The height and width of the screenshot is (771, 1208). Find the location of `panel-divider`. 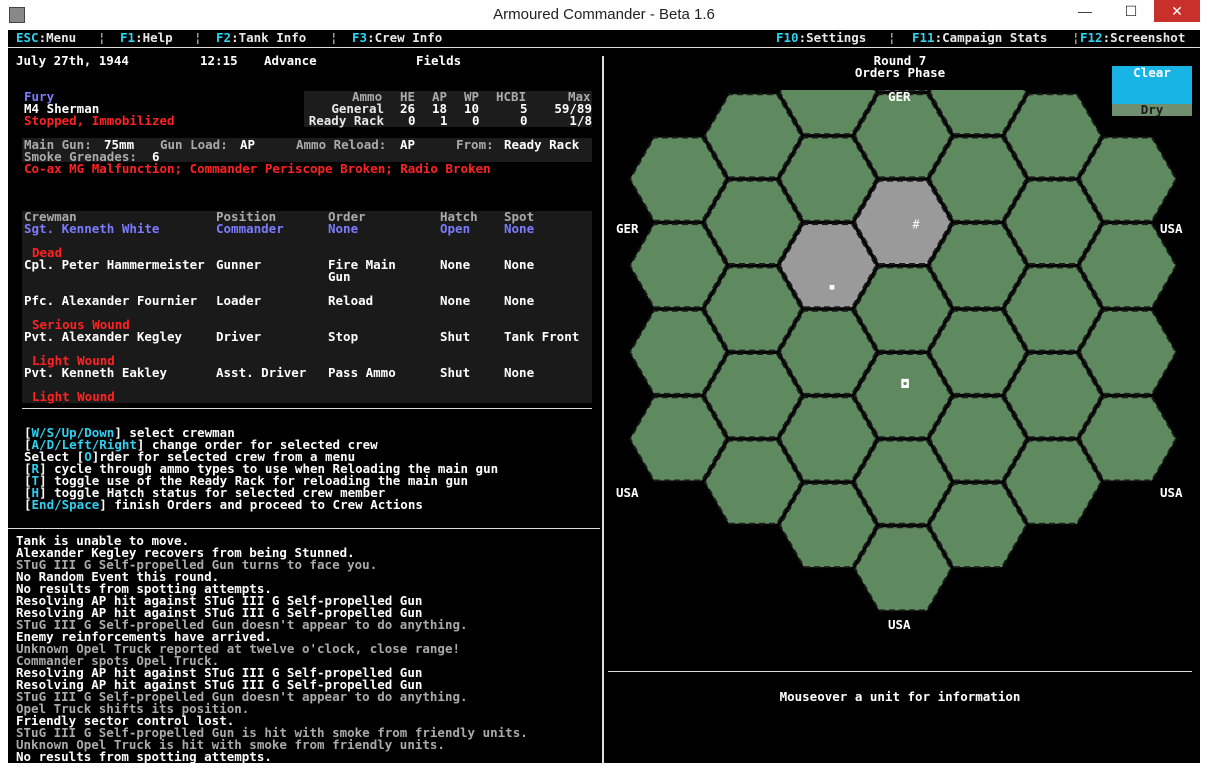

panel-divider is located at coordinates (603, 409).